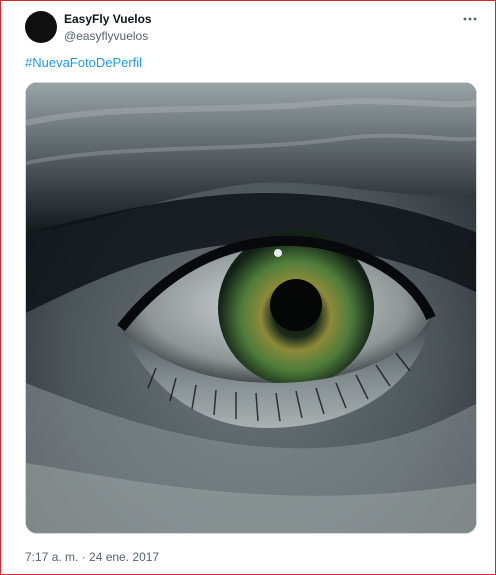 The image size is (496, 575). I want to click on more-horizontal-icon, so click(470, 19).